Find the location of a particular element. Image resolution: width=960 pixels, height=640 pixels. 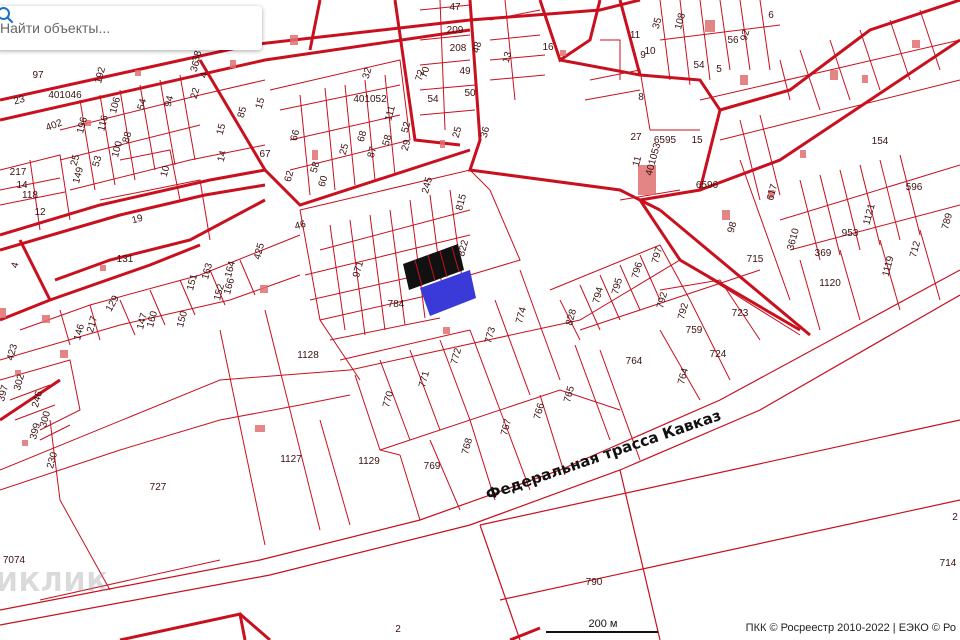

plot-number: 50 is located at coordinates (470, 93).